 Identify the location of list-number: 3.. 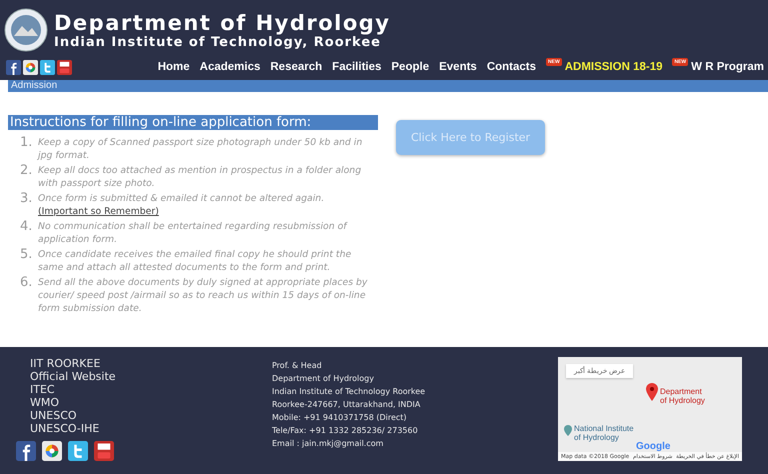
(27, 200).